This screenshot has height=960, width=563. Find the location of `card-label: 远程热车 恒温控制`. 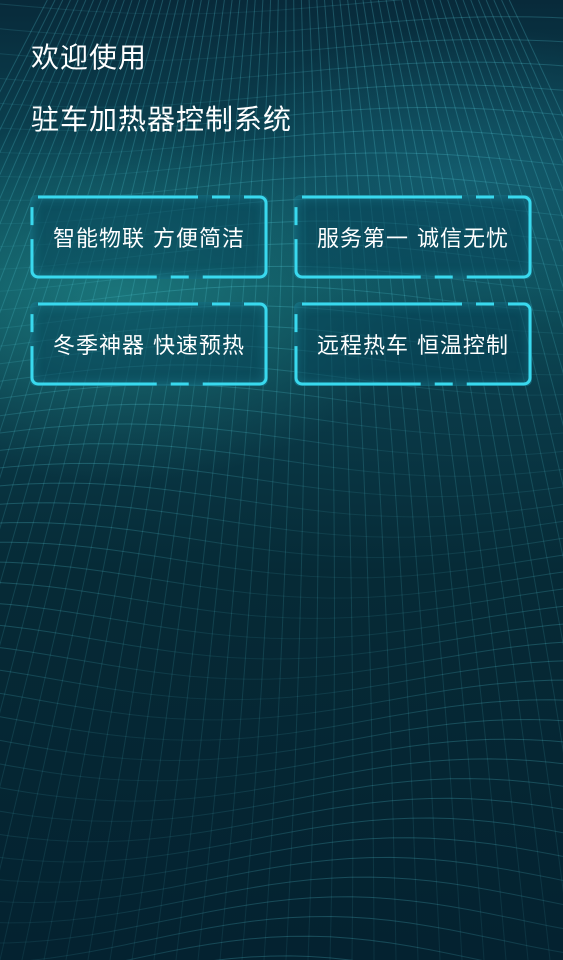

card-label: 远程热车 恒温控制 is located at coordinates (413, 346).